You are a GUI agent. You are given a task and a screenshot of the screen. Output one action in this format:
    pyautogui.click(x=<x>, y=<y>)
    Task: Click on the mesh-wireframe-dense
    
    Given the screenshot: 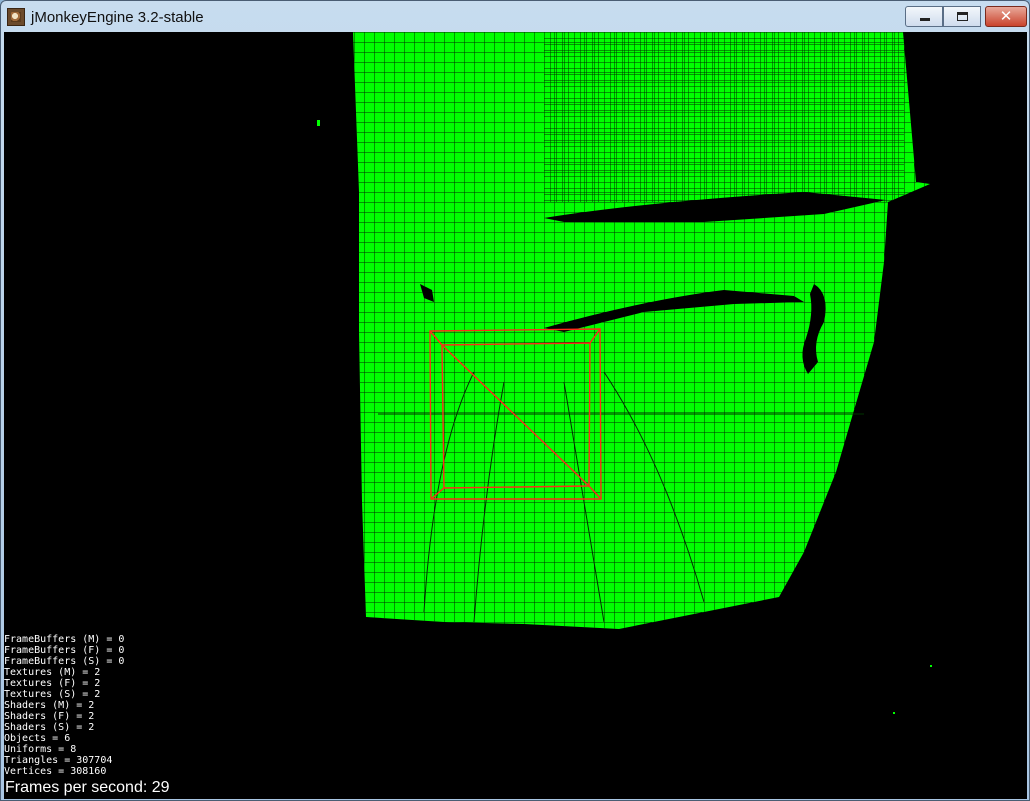 What is the action you would take?
    pyautogui.click(x=724, y=117)
    